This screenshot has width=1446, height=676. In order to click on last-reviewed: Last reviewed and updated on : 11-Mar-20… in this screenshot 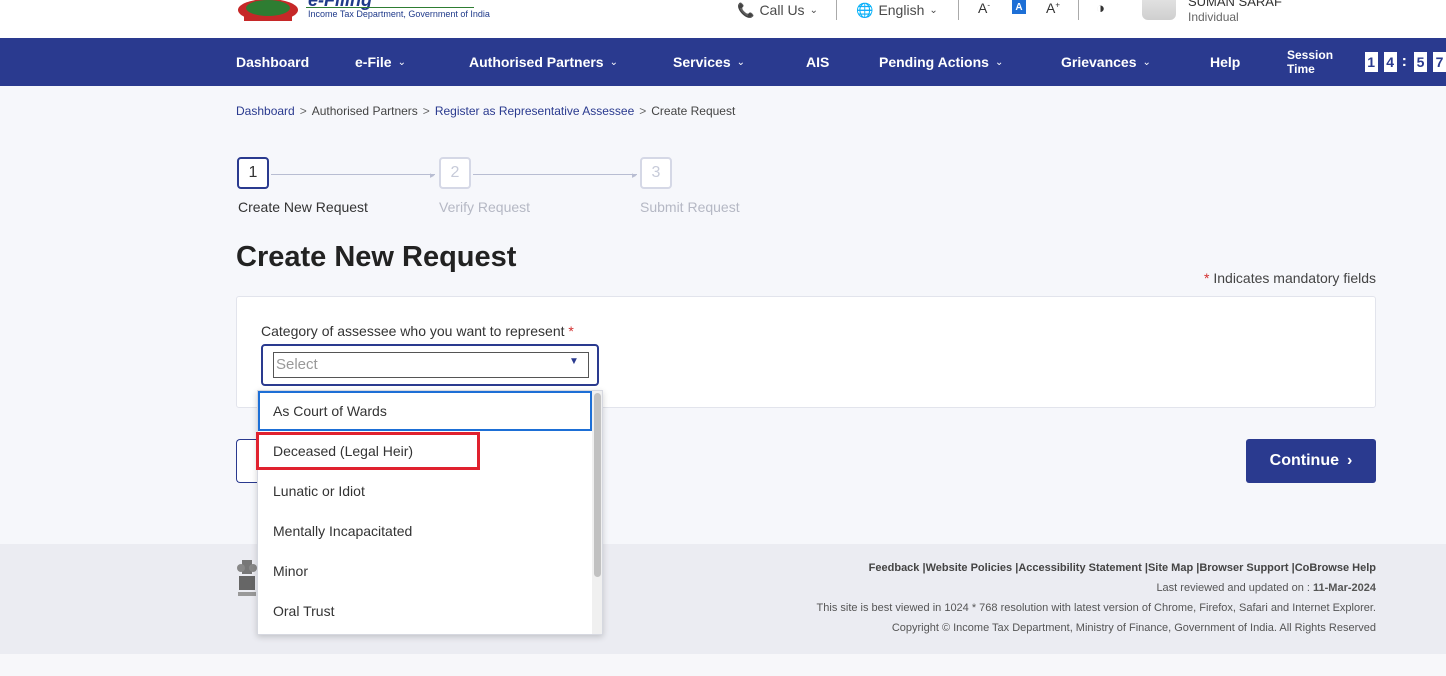, I will do `click(1266, 588)`.